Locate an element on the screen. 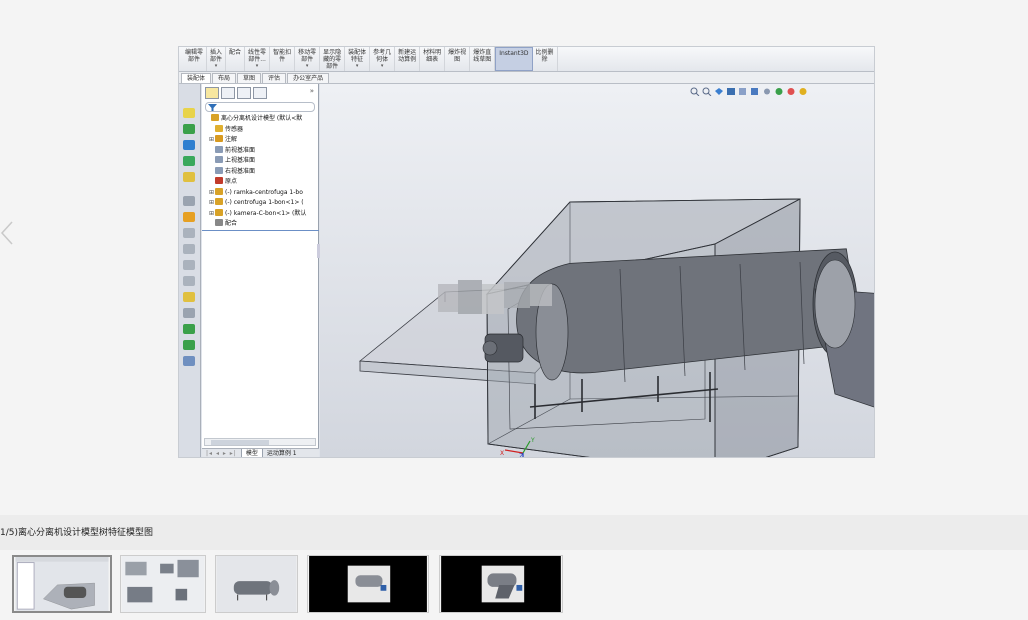 The height and width of the screenshot is (620, 1028). tree-node: 前视基准面 is located at coordinates (260, 150).